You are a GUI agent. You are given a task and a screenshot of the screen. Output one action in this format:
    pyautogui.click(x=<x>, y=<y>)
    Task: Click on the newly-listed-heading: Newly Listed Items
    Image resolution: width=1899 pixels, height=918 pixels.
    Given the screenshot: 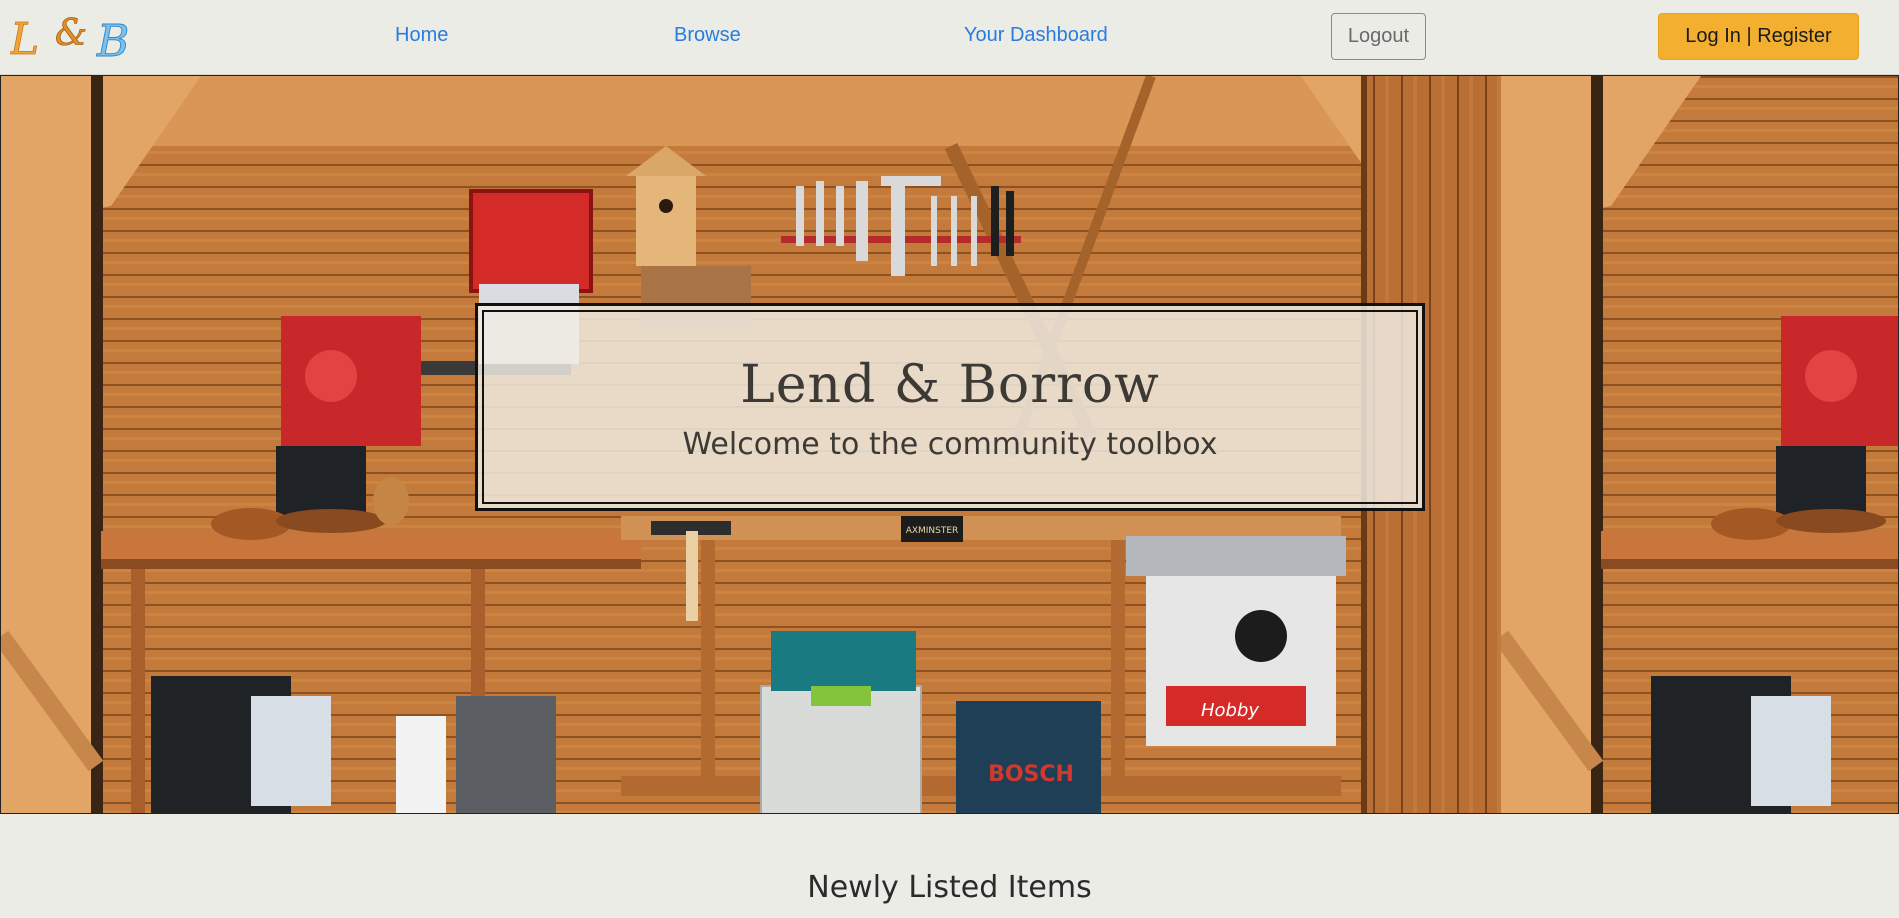 What is the action you would take?
    pyautogui.click(x=949, y=887)
    